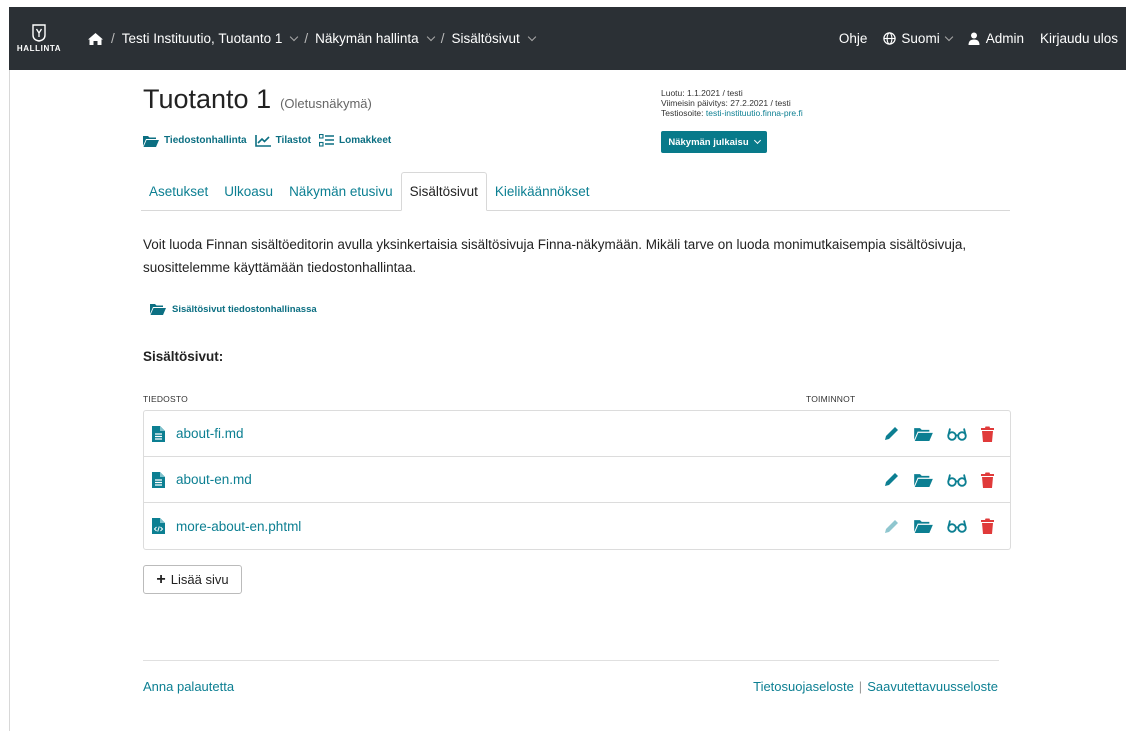 Image resolution: width=1126 pixels, height=731 pixels. Describe the element at coordinates (183, 356) in the screenshot. I see `section-title: Sisältösivut:` at that location.